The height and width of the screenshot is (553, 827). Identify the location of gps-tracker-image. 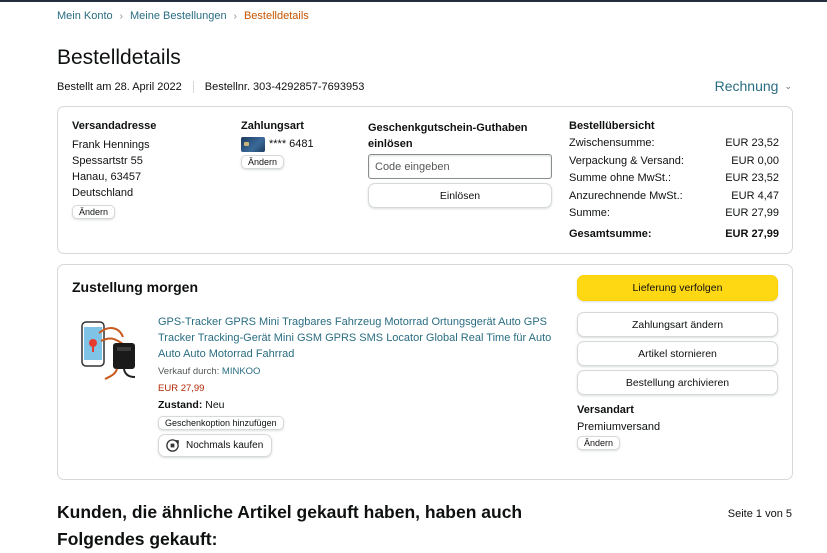
(108, 350).